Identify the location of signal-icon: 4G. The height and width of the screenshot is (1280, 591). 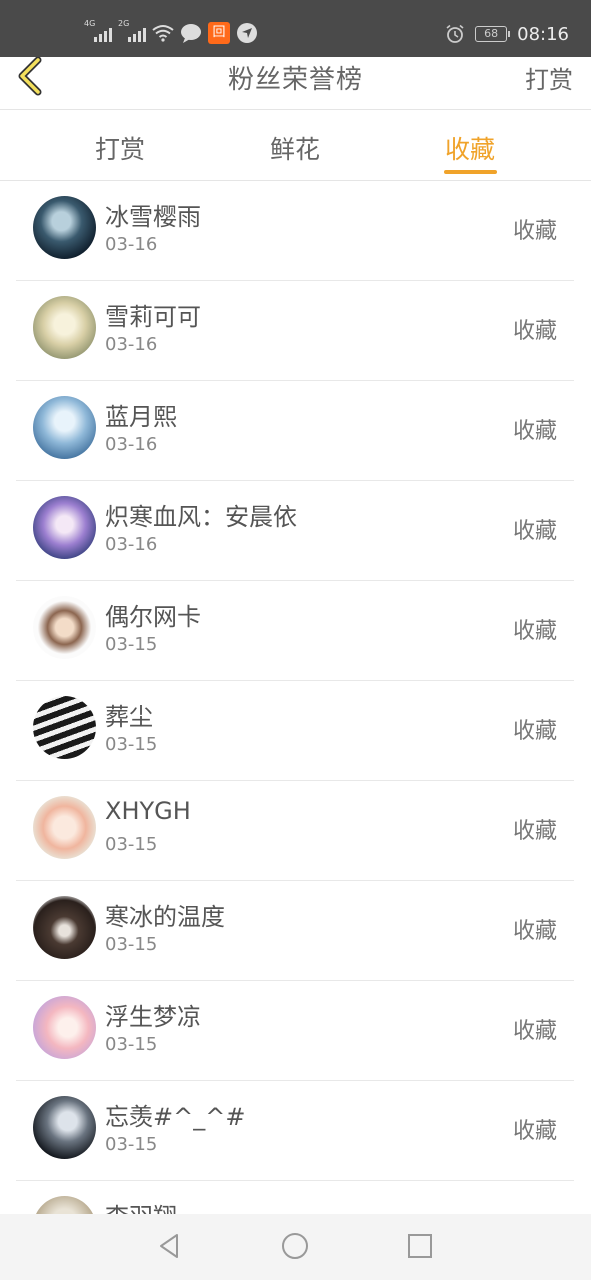
(98, 31).